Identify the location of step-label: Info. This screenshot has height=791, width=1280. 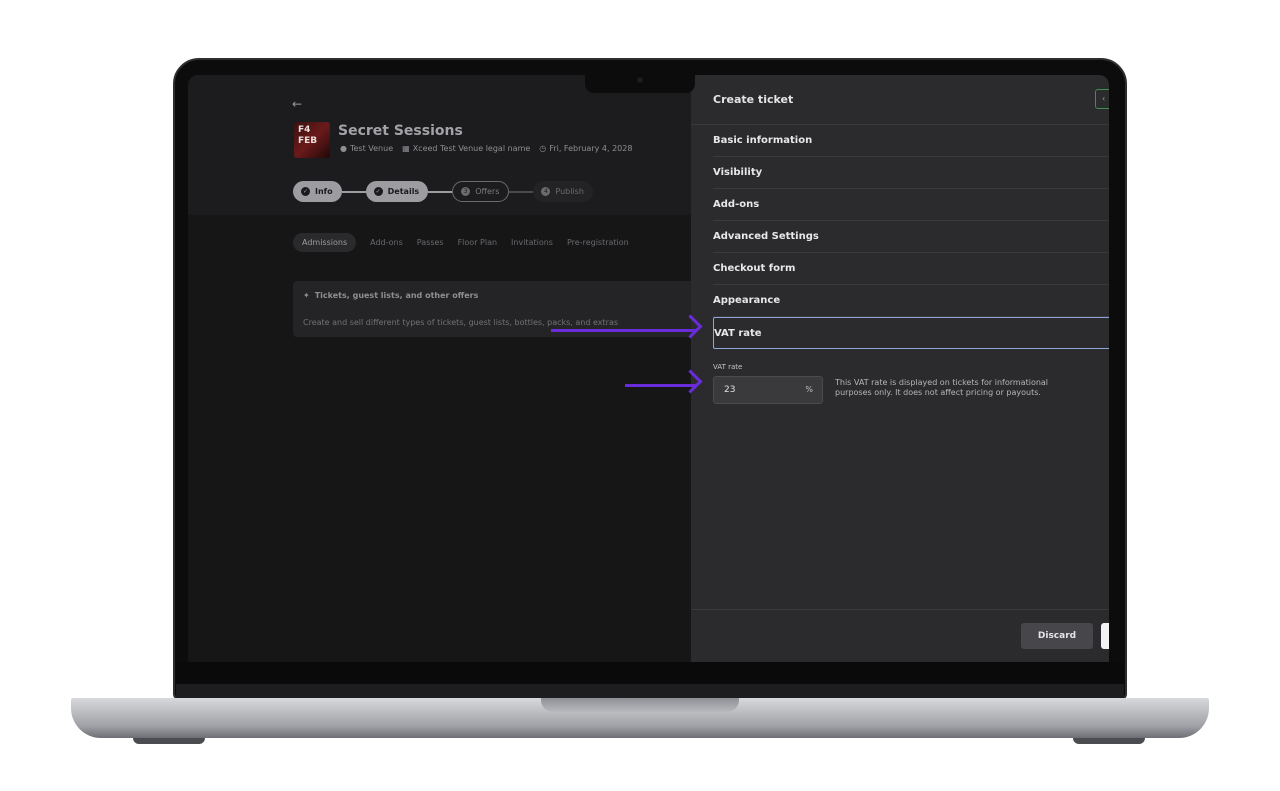
(324, 191).